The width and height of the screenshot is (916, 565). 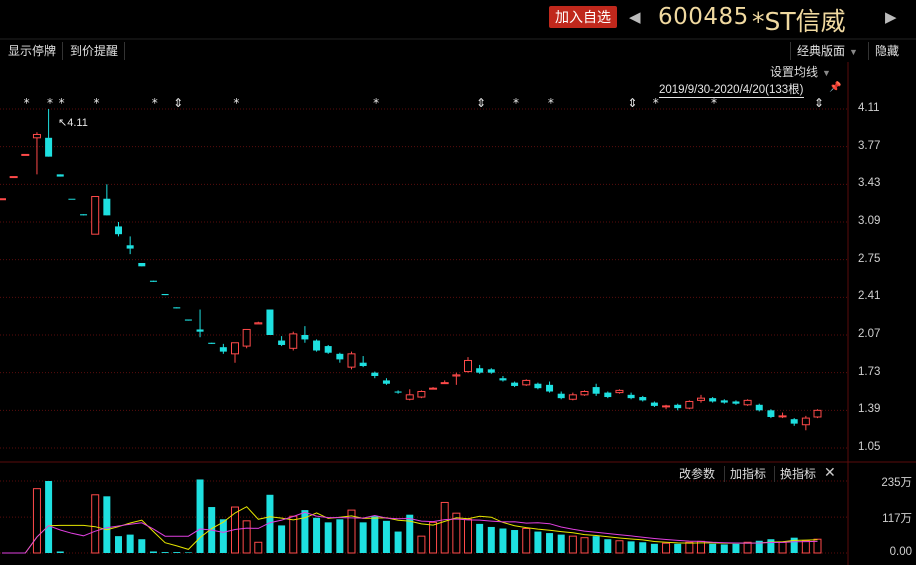 I want to click on price-axis-tick: 1.73, so click(x=869, y=371).